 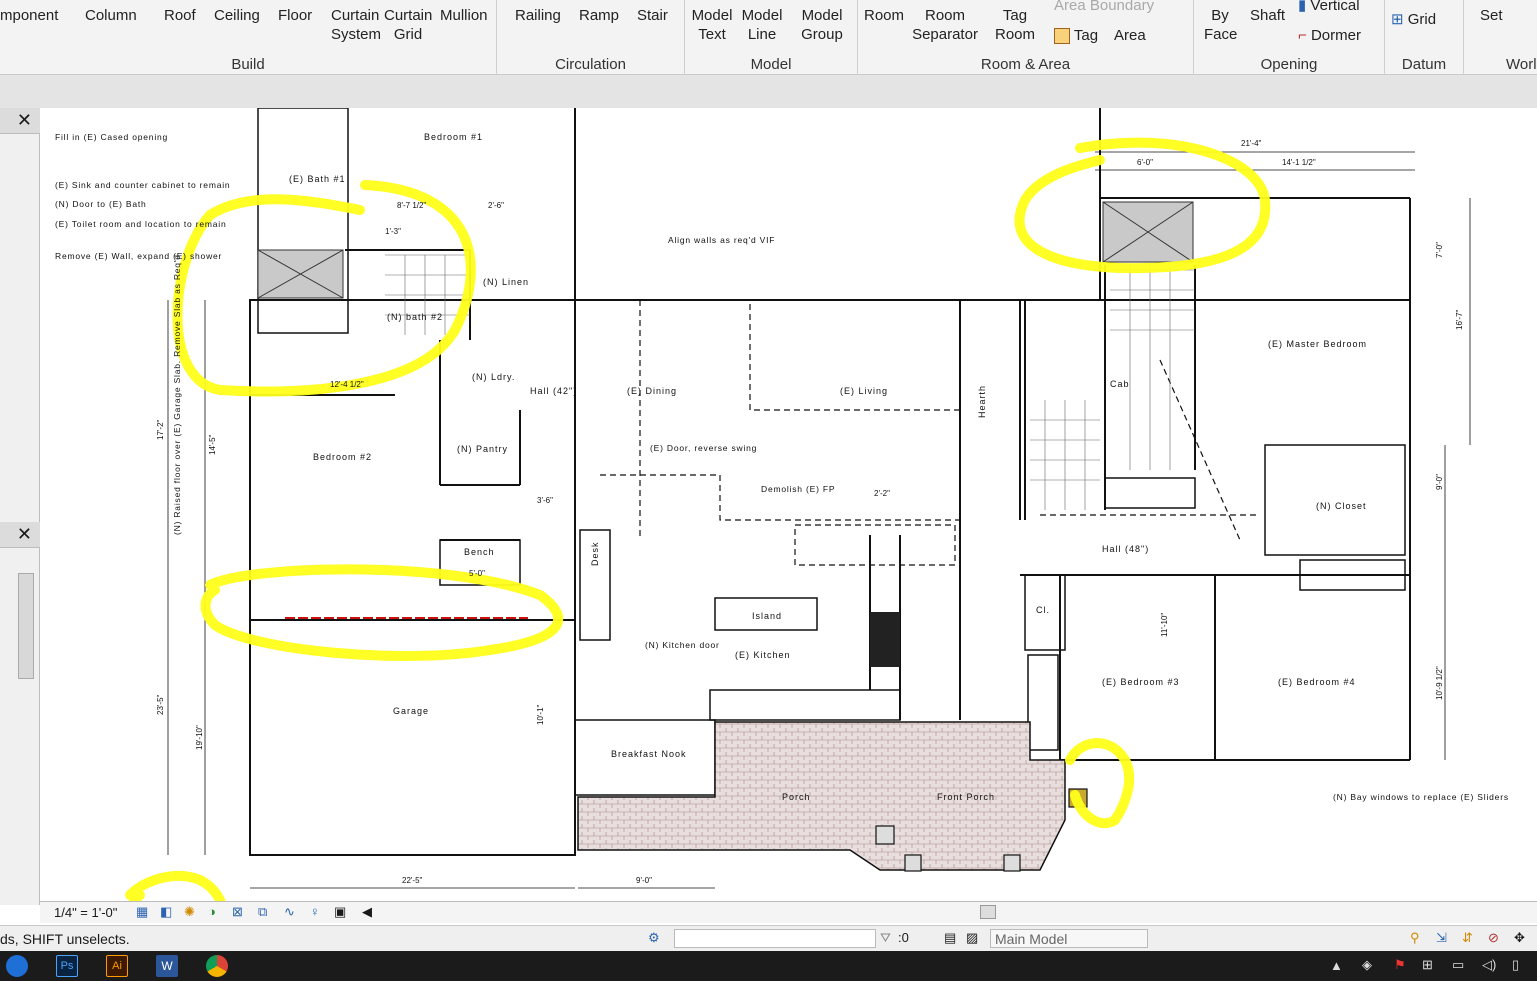 I want to click on tool-curtain-system: Curtain System, so click(x=356, y=25).